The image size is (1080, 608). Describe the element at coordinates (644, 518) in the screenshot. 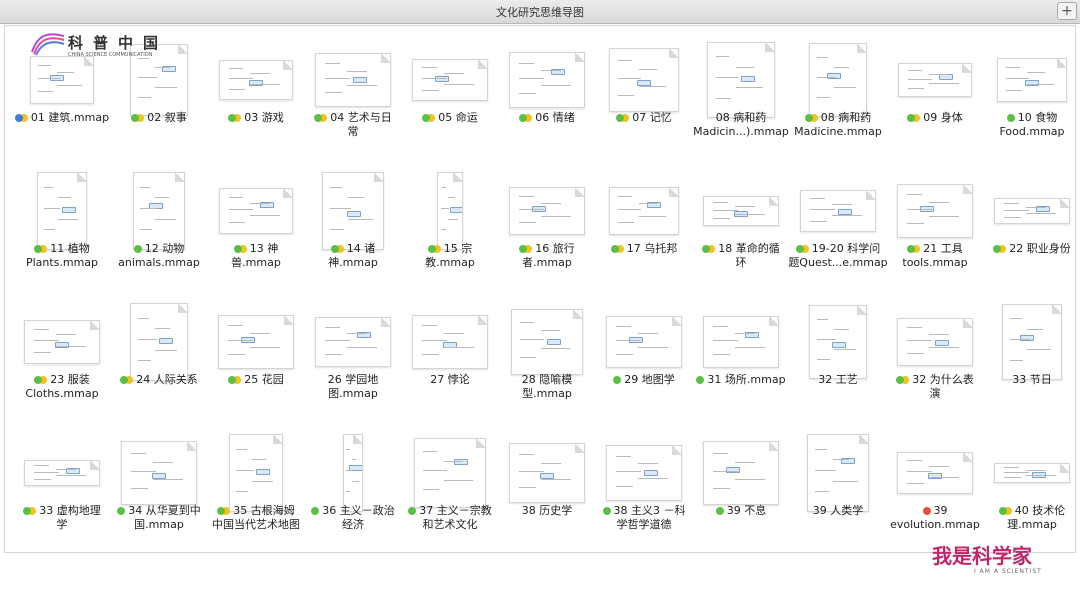

I see `file-label: 38 主义3 －科 学哲学道德` at that location.